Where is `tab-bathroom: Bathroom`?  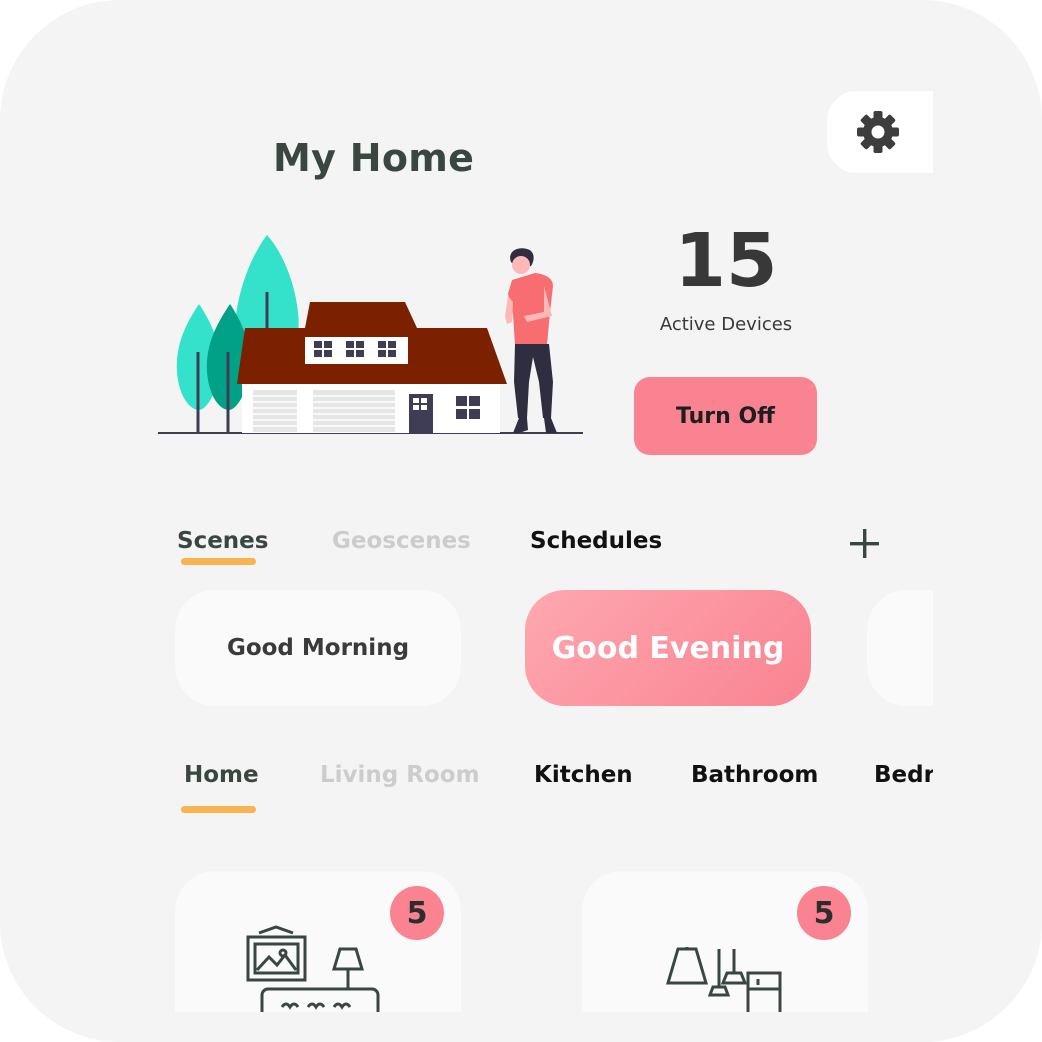
tab-bathroom: Bathroom is located at coordinates (754, 775).